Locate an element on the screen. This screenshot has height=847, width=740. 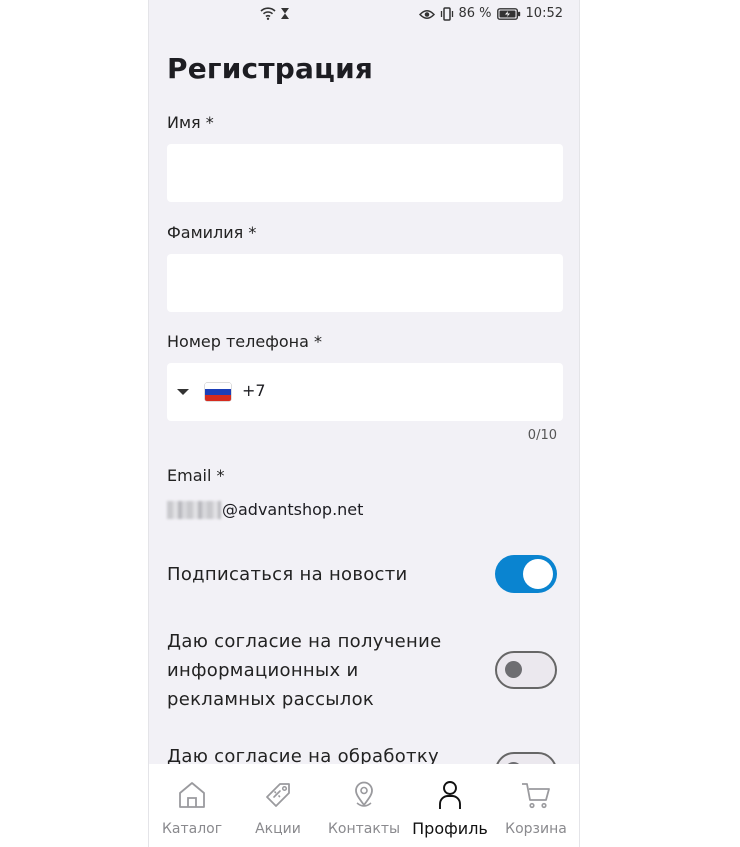
home-icon is located at coordinates (192, 795).